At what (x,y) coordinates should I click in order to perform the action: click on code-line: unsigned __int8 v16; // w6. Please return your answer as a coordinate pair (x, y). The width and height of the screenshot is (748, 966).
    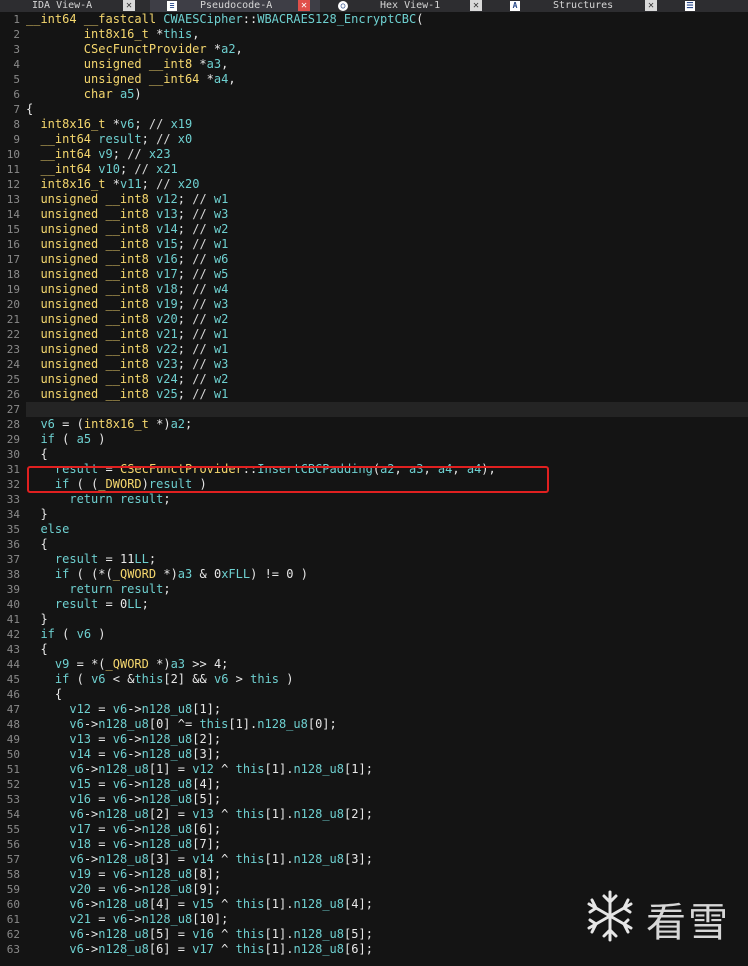
    Looking at the image, I should click on (387, 259).